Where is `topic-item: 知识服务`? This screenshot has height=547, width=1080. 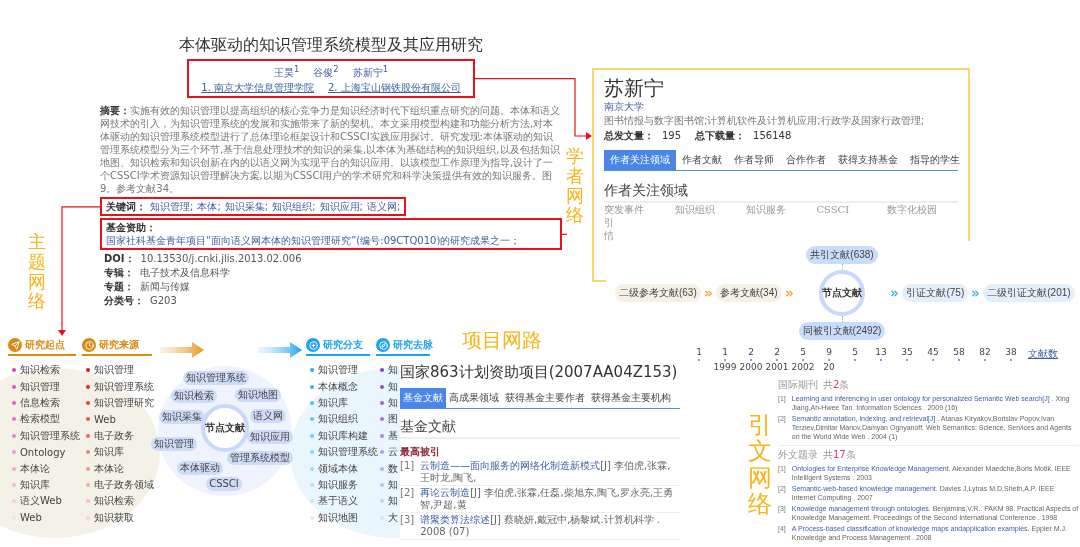 topic-item: 知识服务 is located at coordinates (338, 484).